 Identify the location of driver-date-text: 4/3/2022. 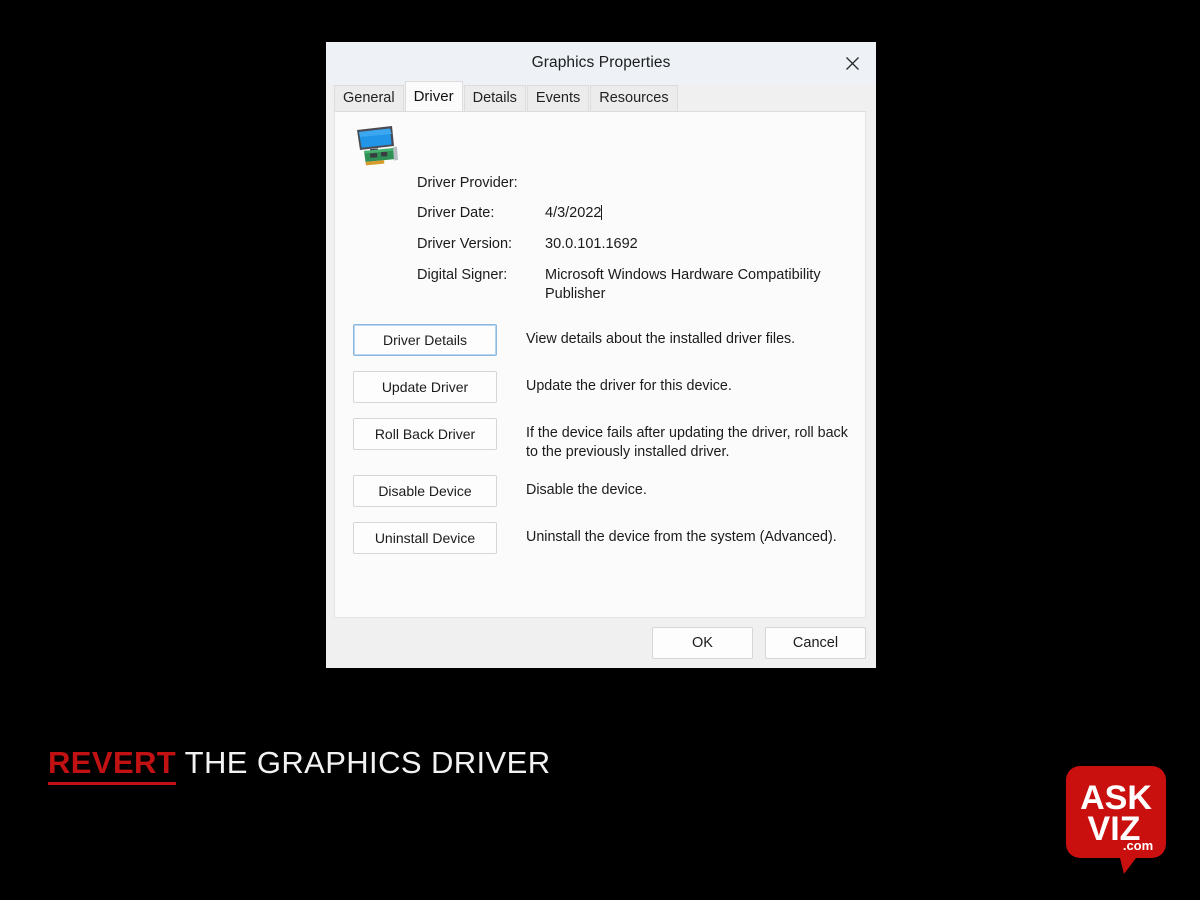
(573, 213).